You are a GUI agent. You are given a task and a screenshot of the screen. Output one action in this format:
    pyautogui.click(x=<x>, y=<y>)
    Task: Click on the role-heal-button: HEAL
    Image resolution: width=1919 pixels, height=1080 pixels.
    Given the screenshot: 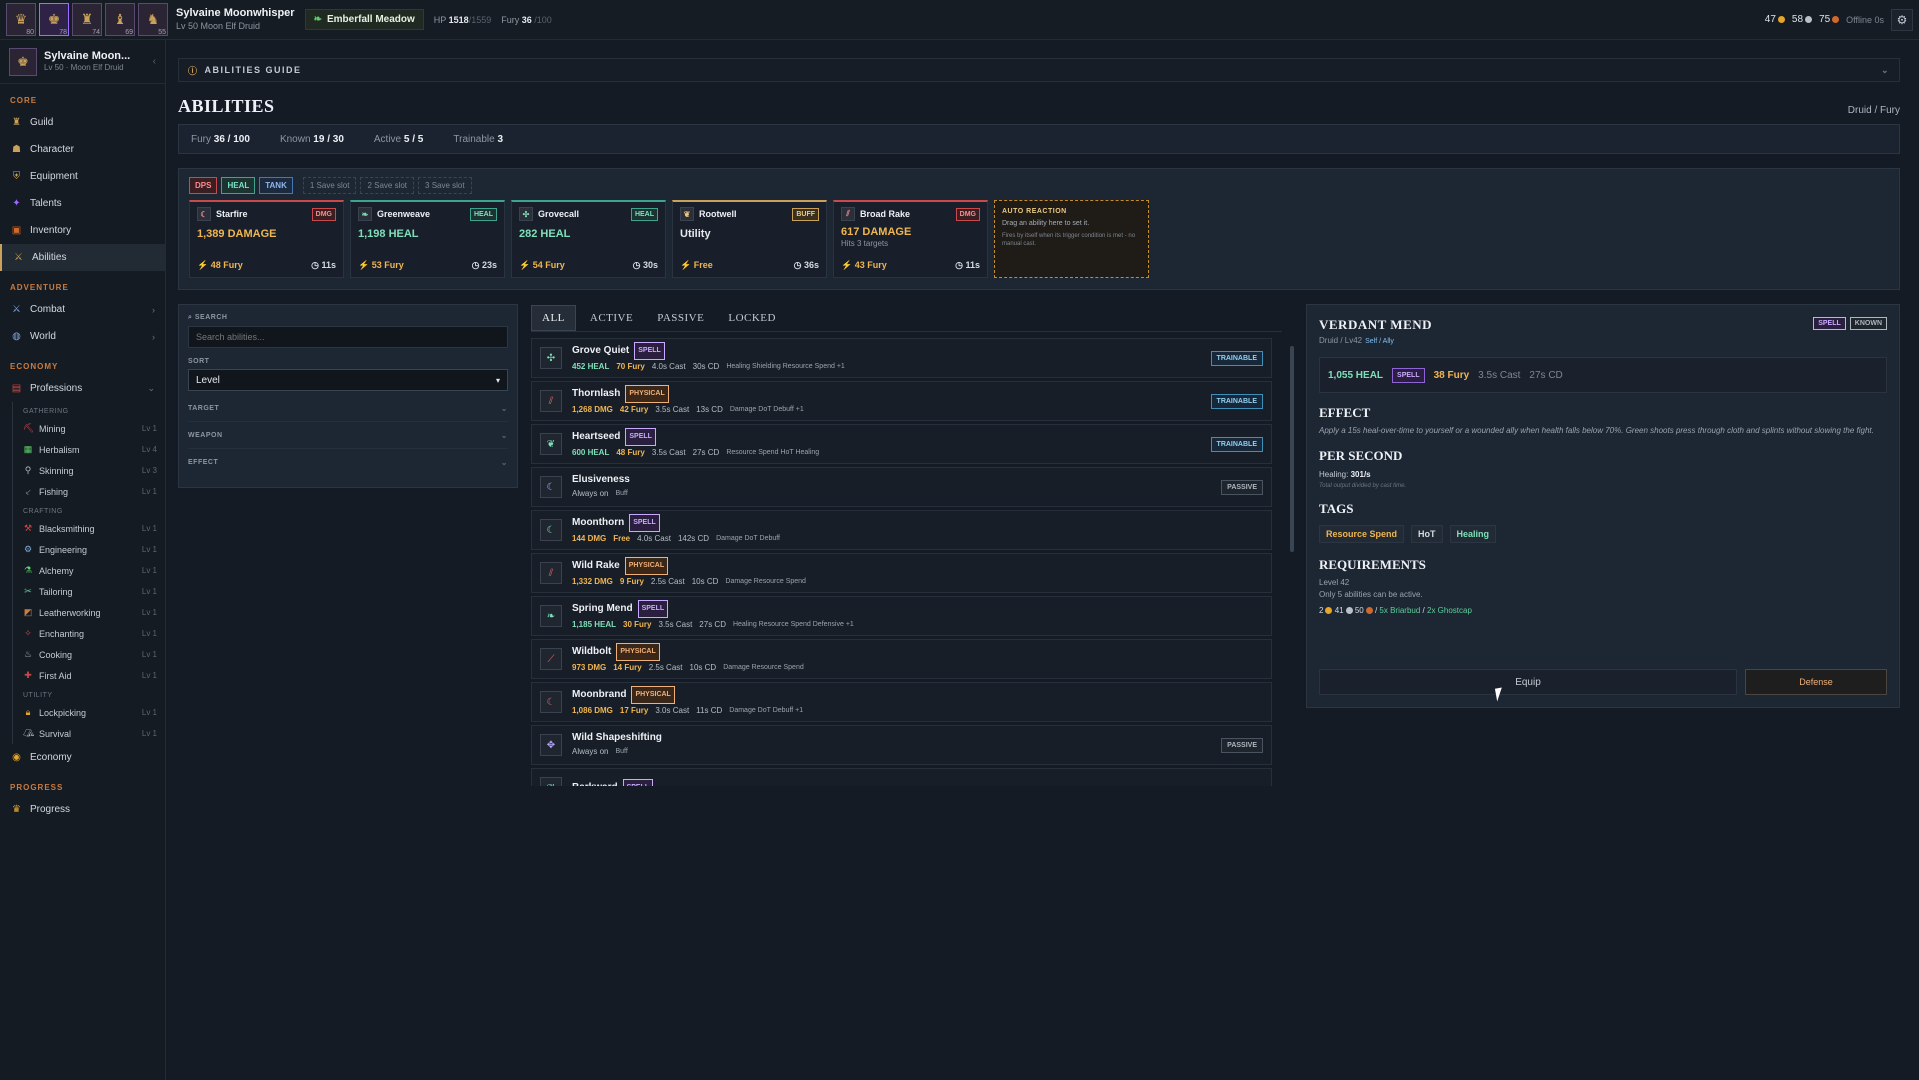 What is the action you would take?
    pyautogui.click(x=238, y=185)
    